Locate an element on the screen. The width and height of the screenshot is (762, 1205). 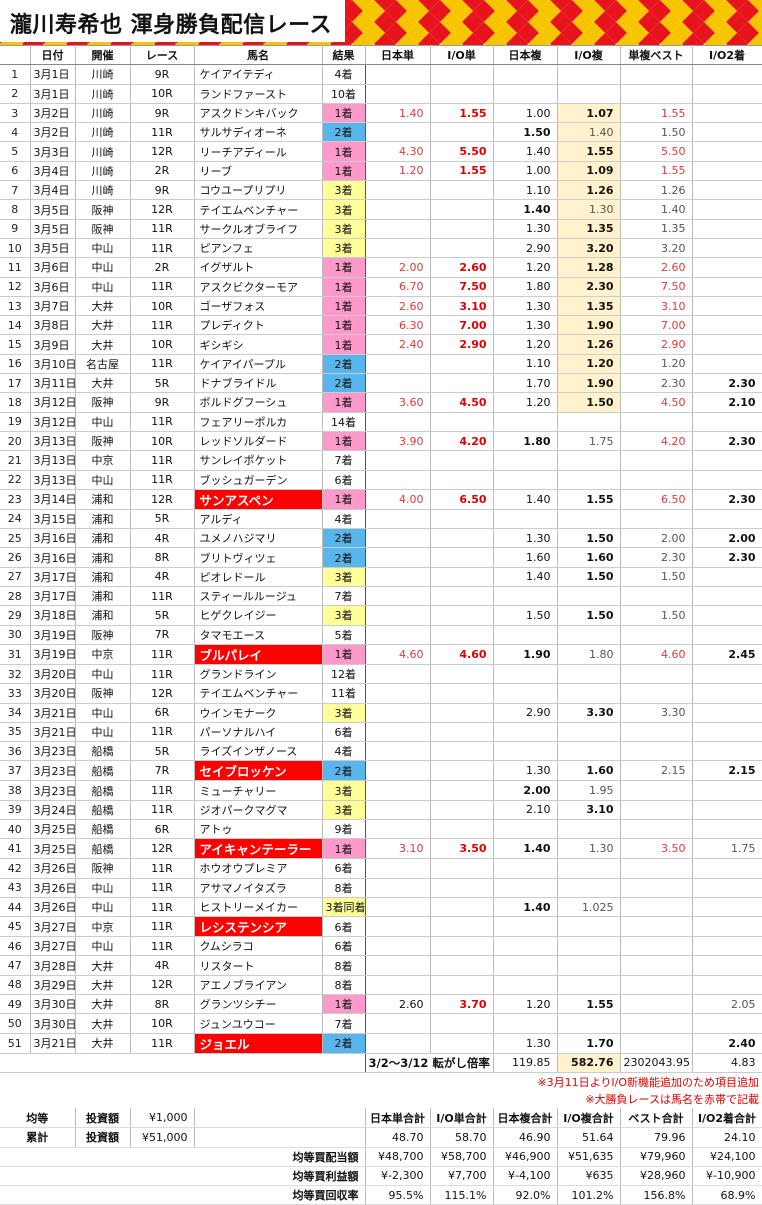
summary-value: ¥79,960 is located at coordinates (656, 1157).